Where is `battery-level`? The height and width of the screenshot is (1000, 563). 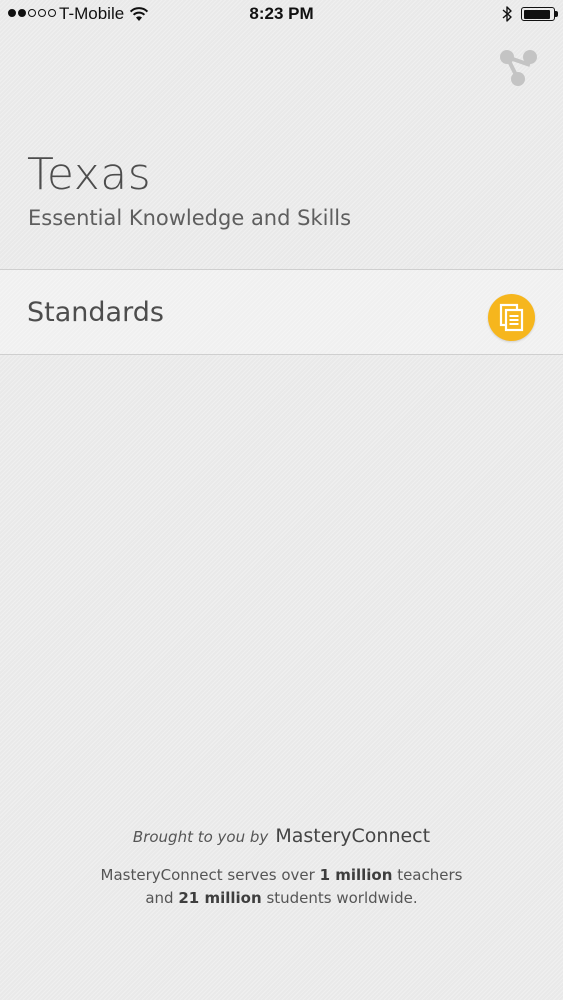 battery-level is located at coordinates (536, 14).